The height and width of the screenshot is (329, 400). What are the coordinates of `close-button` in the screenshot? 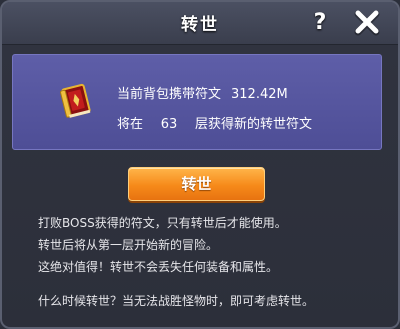 It's located at (367, 23).